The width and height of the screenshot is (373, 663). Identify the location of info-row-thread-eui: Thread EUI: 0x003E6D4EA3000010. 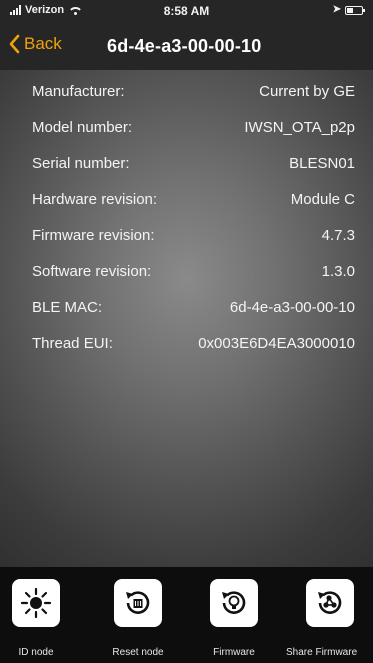
(186, 340).